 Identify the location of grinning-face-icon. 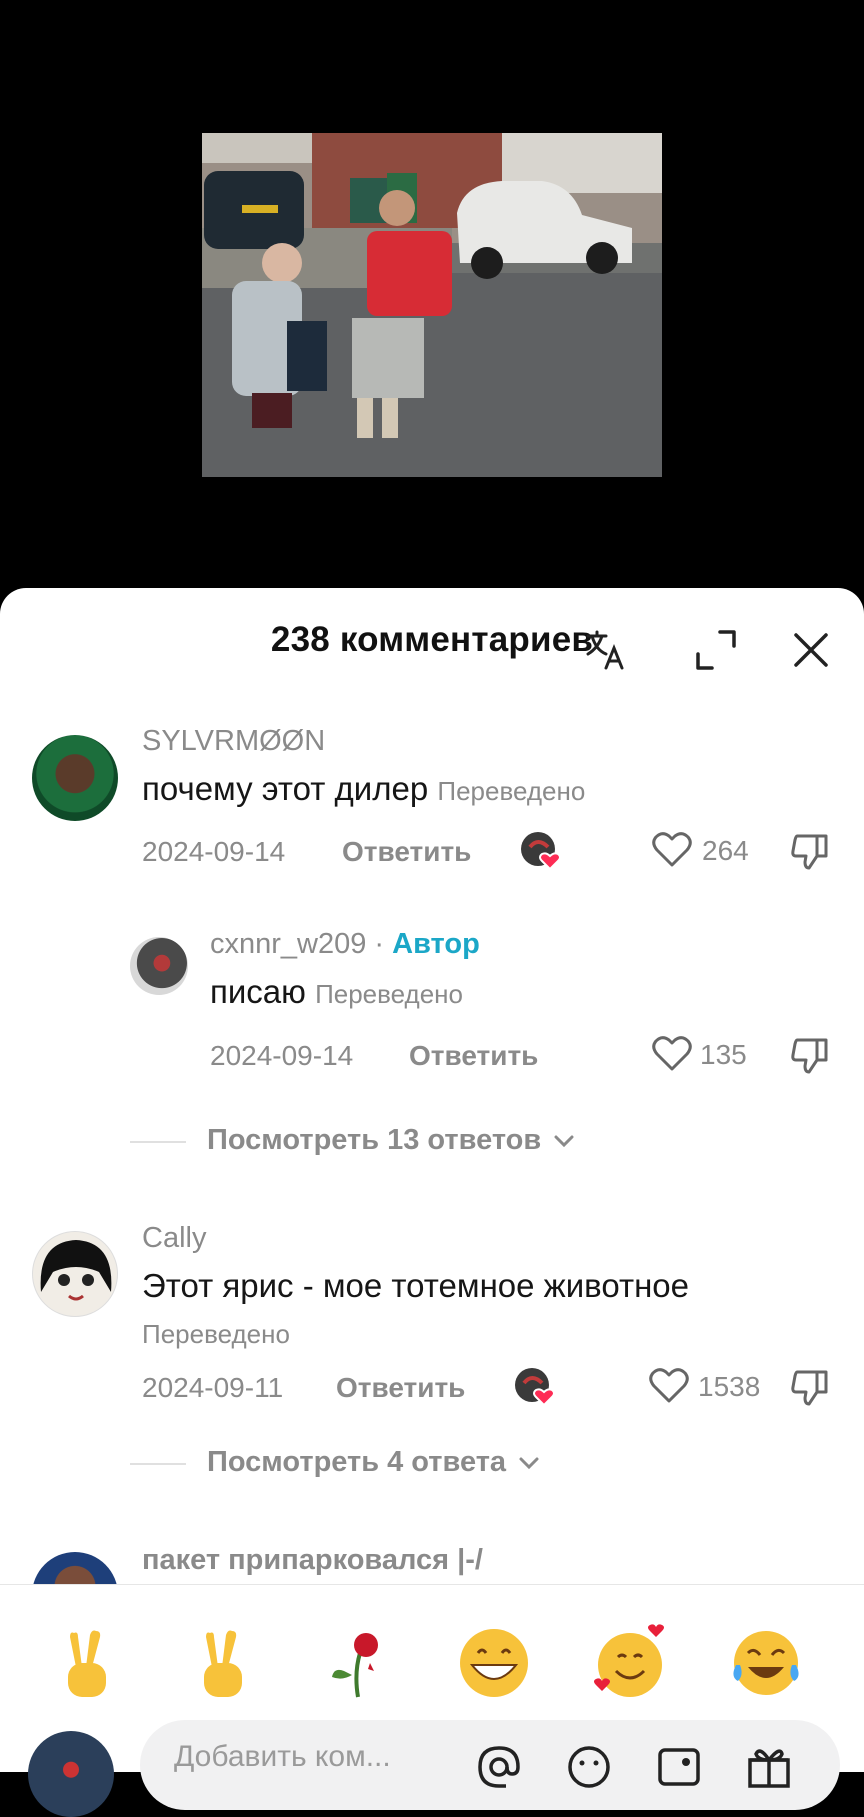
(494, 1663).